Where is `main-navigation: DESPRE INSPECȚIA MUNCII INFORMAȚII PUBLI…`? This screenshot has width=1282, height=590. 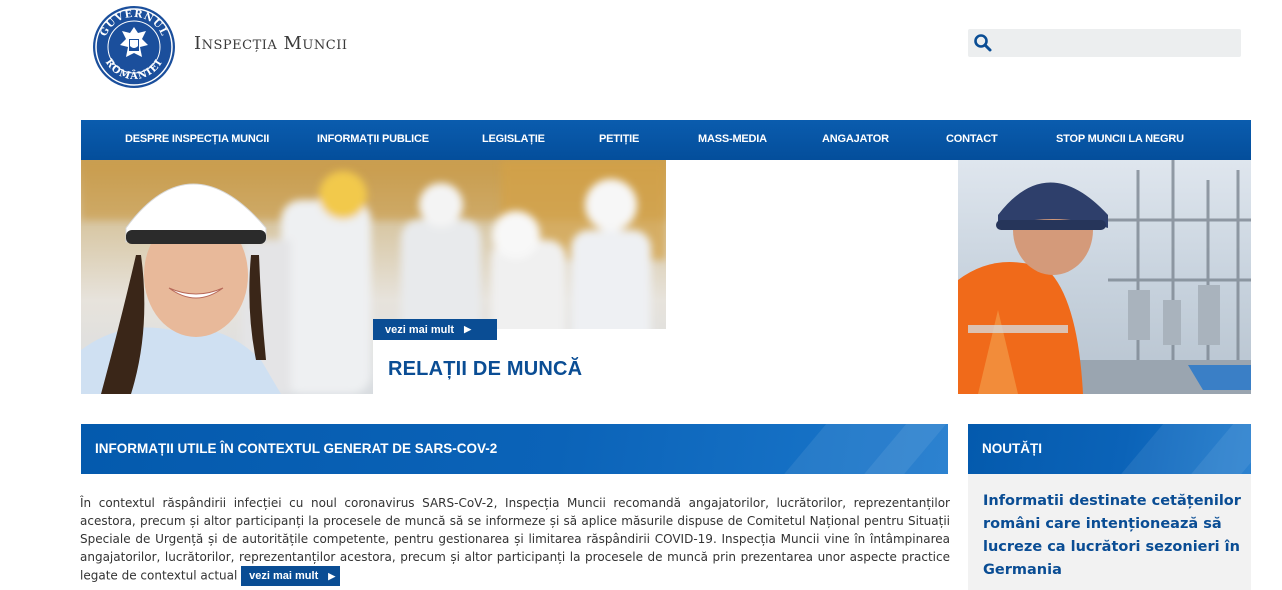 main-navigation: DESPRE INSPECȚIA MUNCII INFORMAȚII PUBLI… is located at coordinates (666, 140).